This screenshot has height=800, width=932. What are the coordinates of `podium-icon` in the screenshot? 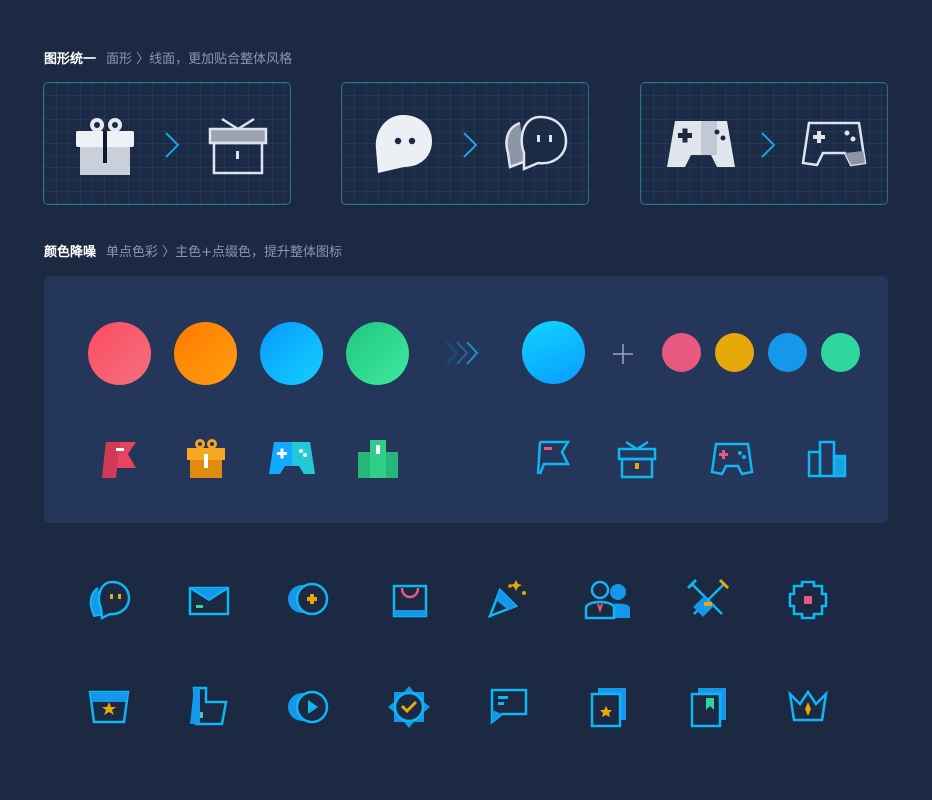 It's located at (378, 459).